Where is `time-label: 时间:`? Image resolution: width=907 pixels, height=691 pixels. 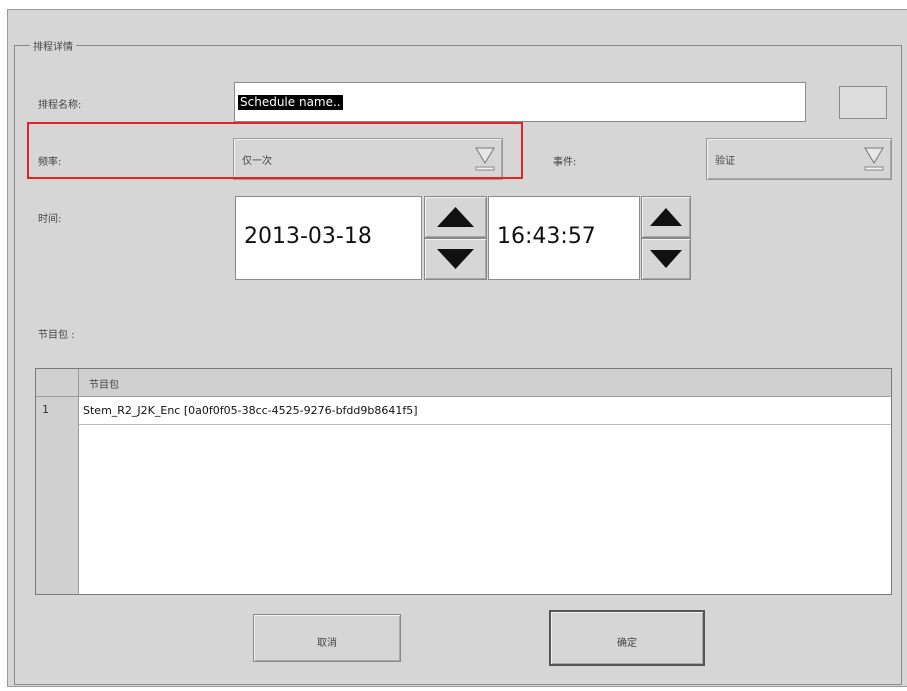 time-label: 时间: is located at coordinates (50, 219).